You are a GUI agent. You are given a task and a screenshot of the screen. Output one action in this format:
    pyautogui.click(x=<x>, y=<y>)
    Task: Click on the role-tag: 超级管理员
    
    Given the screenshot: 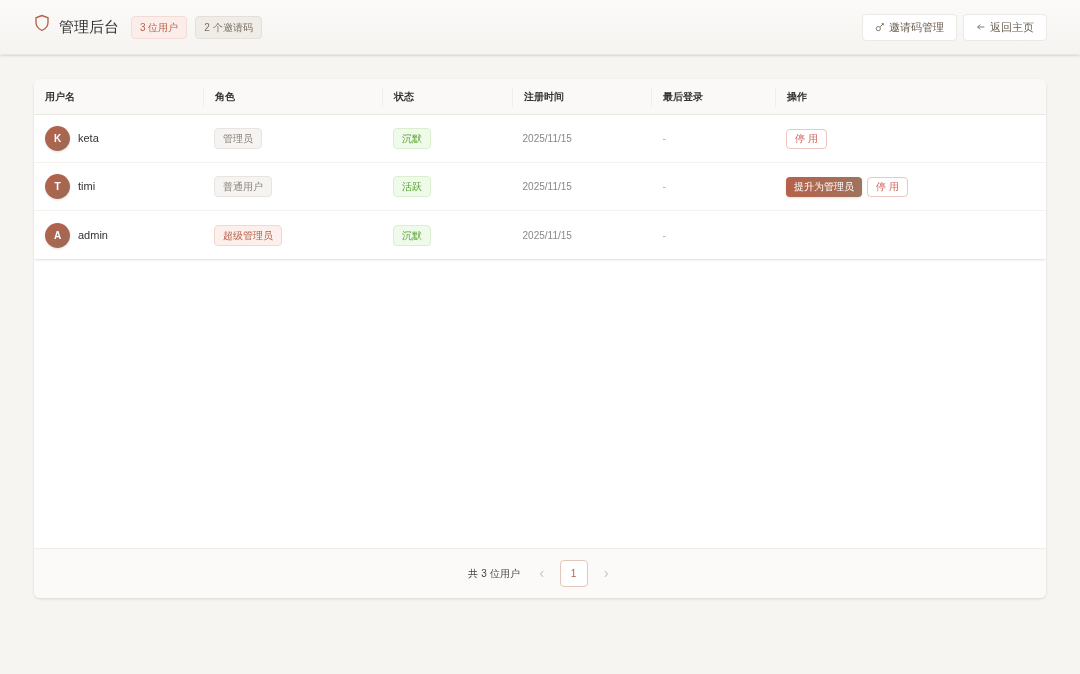 What is the action you would take?
    pyautogui.click(x=247, y=235)
    